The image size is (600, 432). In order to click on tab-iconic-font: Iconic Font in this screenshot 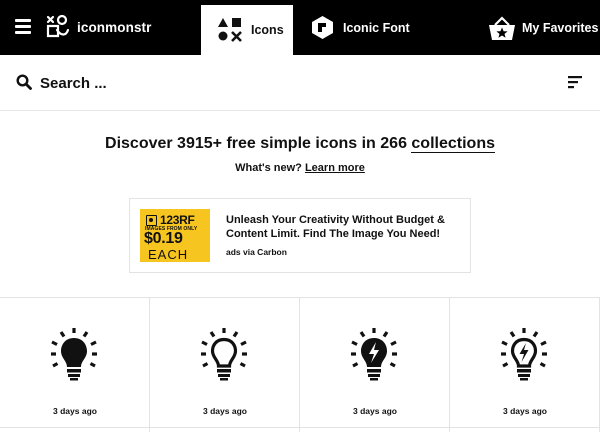, I will do `click(360, 27)`.